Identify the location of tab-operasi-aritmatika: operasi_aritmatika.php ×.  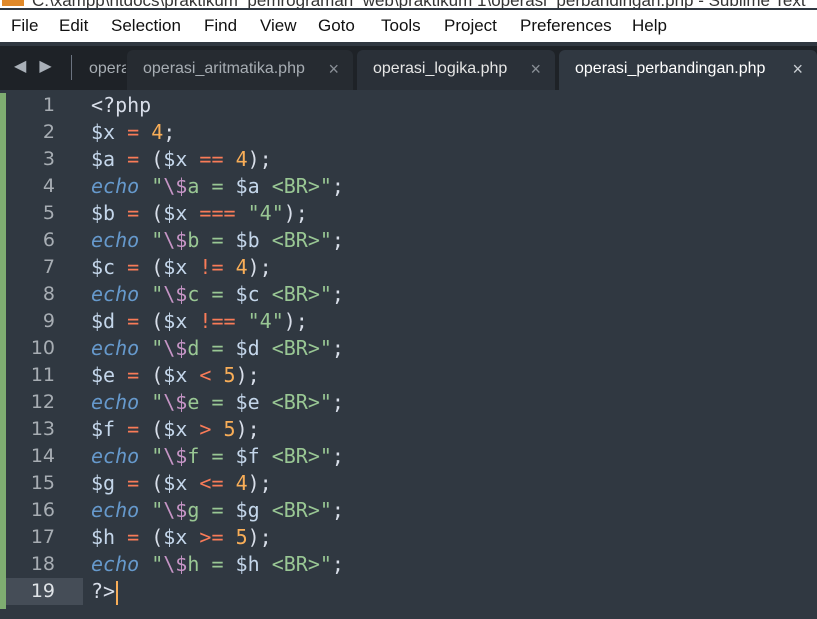
(240, 70).